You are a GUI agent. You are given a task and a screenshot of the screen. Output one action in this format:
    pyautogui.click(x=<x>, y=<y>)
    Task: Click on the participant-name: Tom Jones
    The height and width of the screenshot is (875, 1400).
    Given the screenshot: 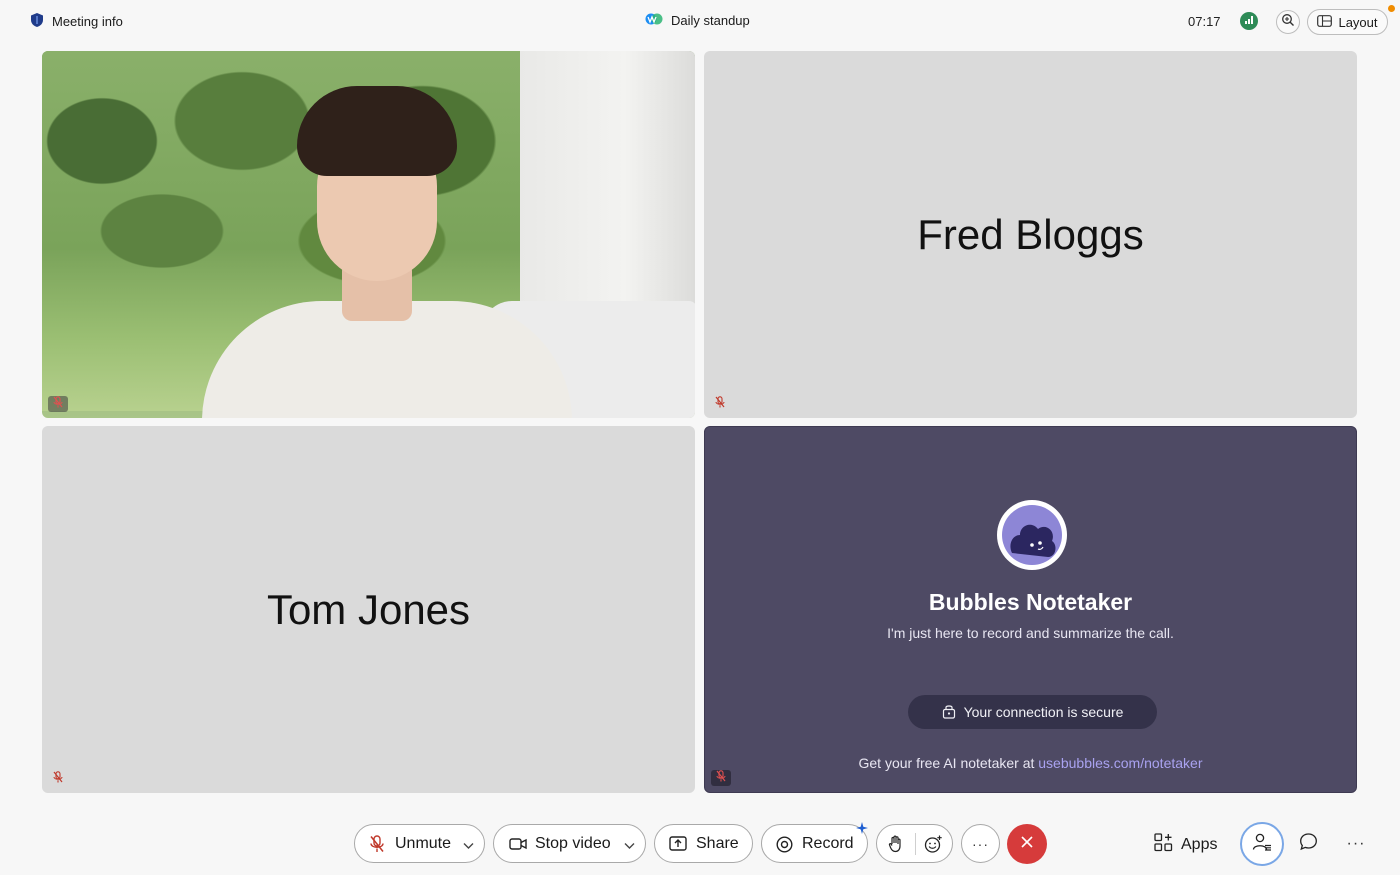 What is the action you would take?
    pyautogui.click(x=368, y=609)
    